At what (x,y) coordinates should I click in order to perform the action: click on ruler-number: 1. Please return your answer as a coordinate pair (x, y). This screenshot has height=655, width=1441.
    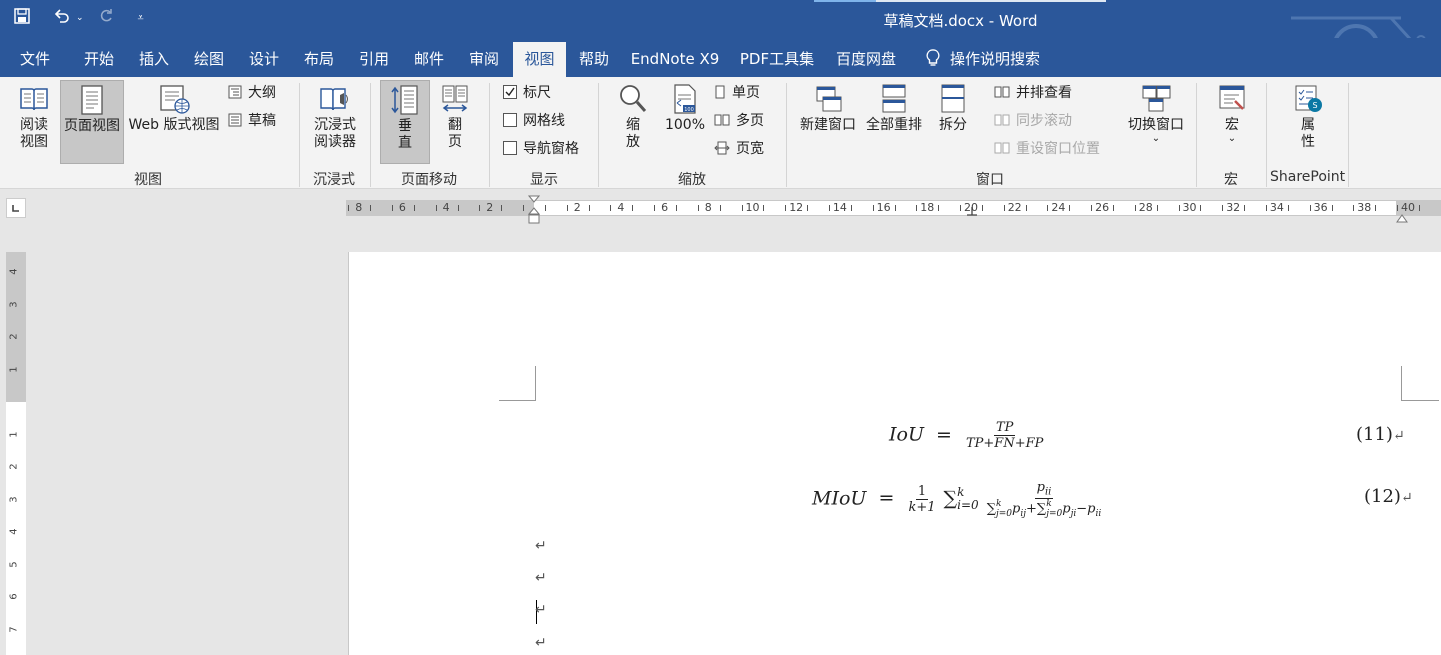
    Looking at the image, I should click on (14, 434).